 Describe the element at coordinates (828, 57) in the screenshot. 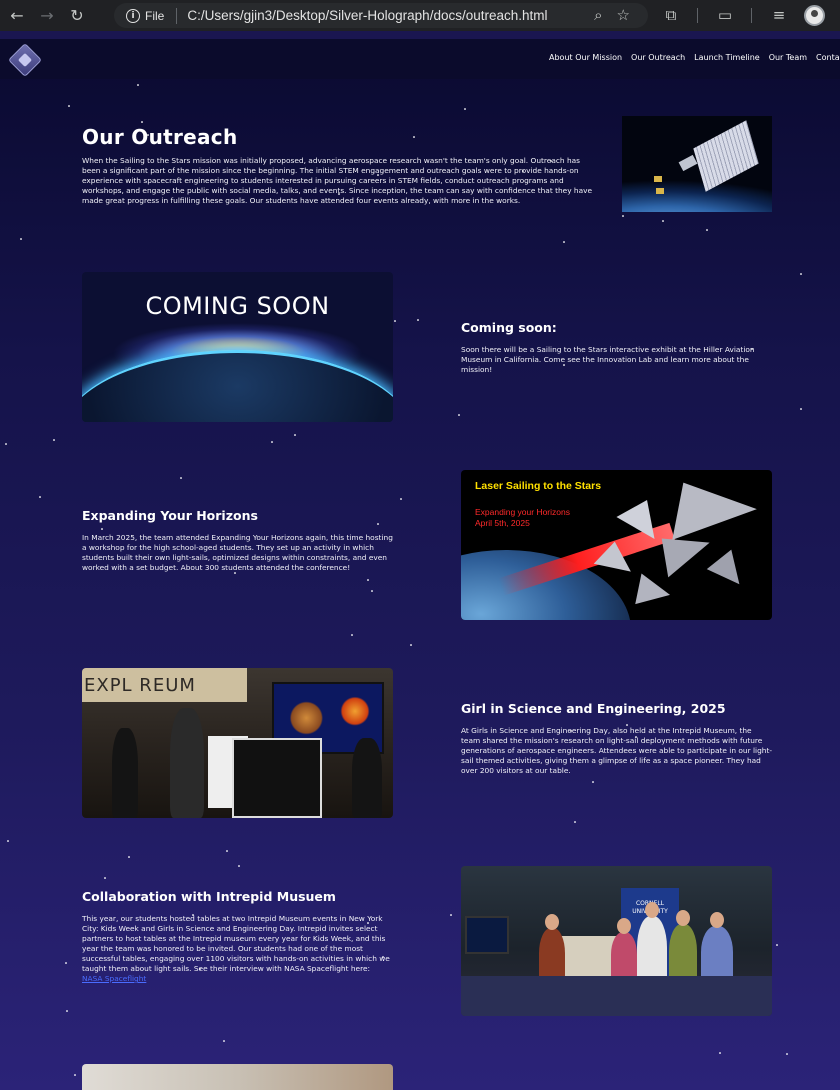

I see `nav-link-contact: Contact` at that location.